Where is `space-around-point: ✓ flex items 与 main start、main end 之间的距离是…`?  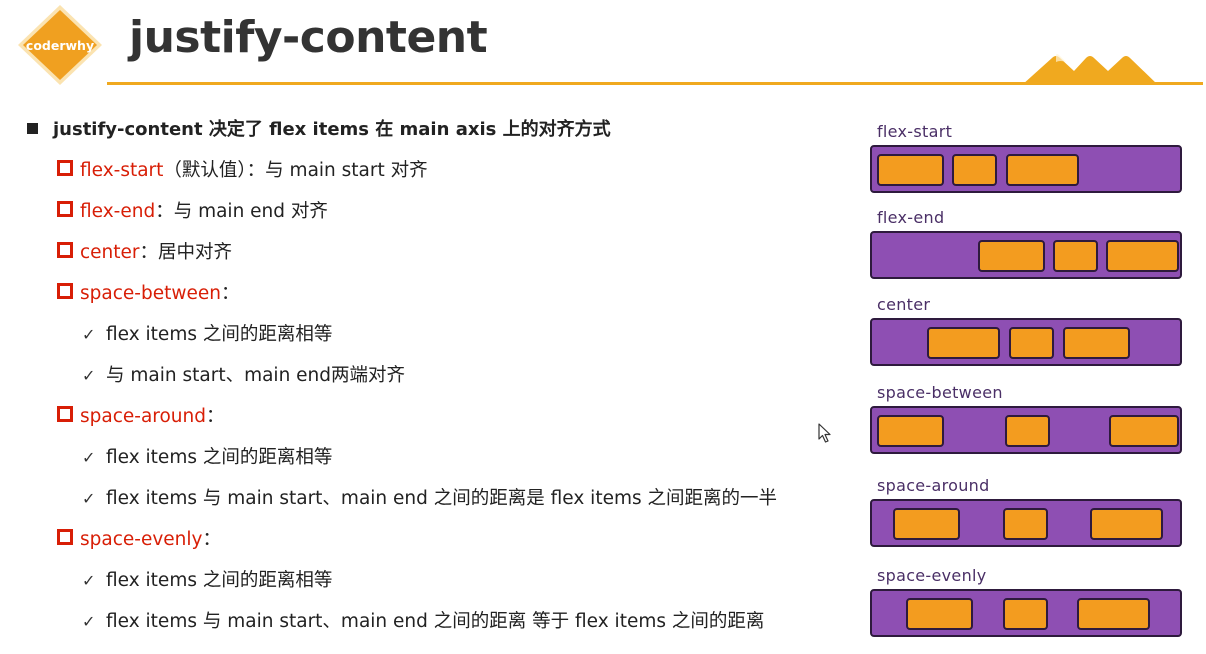 space-around-point: ✓ flex items 与 main start、main end 之间的距离是… is located at coordinates (429, 499).